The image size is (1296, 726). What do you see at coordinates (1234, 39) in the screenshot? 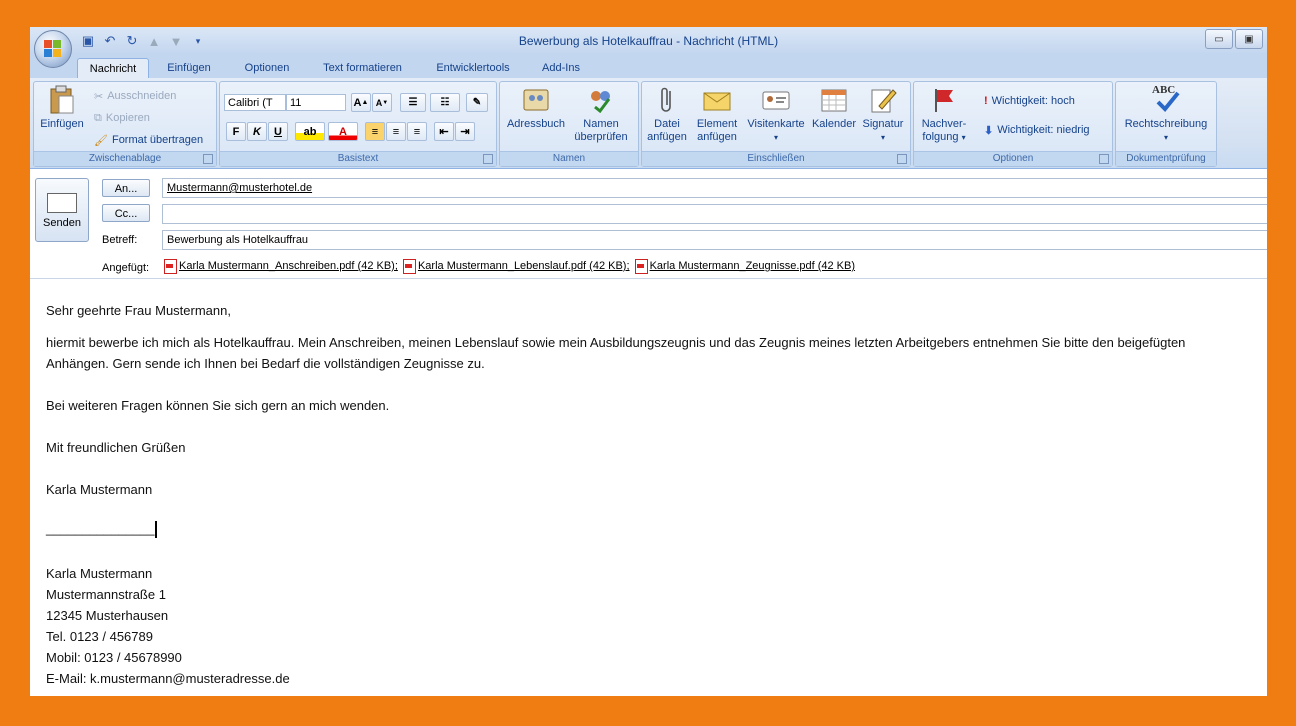
I see `window-controls: ▭ ▣` at bounding box center [1234, 39].